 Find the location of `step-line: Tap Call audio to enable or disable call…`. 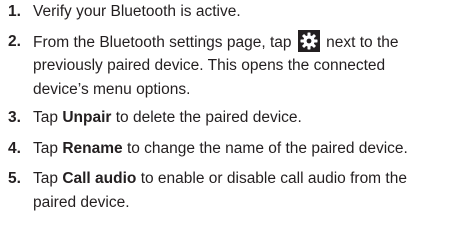

step-line: Tap Call audio to enable or disable call… is located at coordinates (244, 179).